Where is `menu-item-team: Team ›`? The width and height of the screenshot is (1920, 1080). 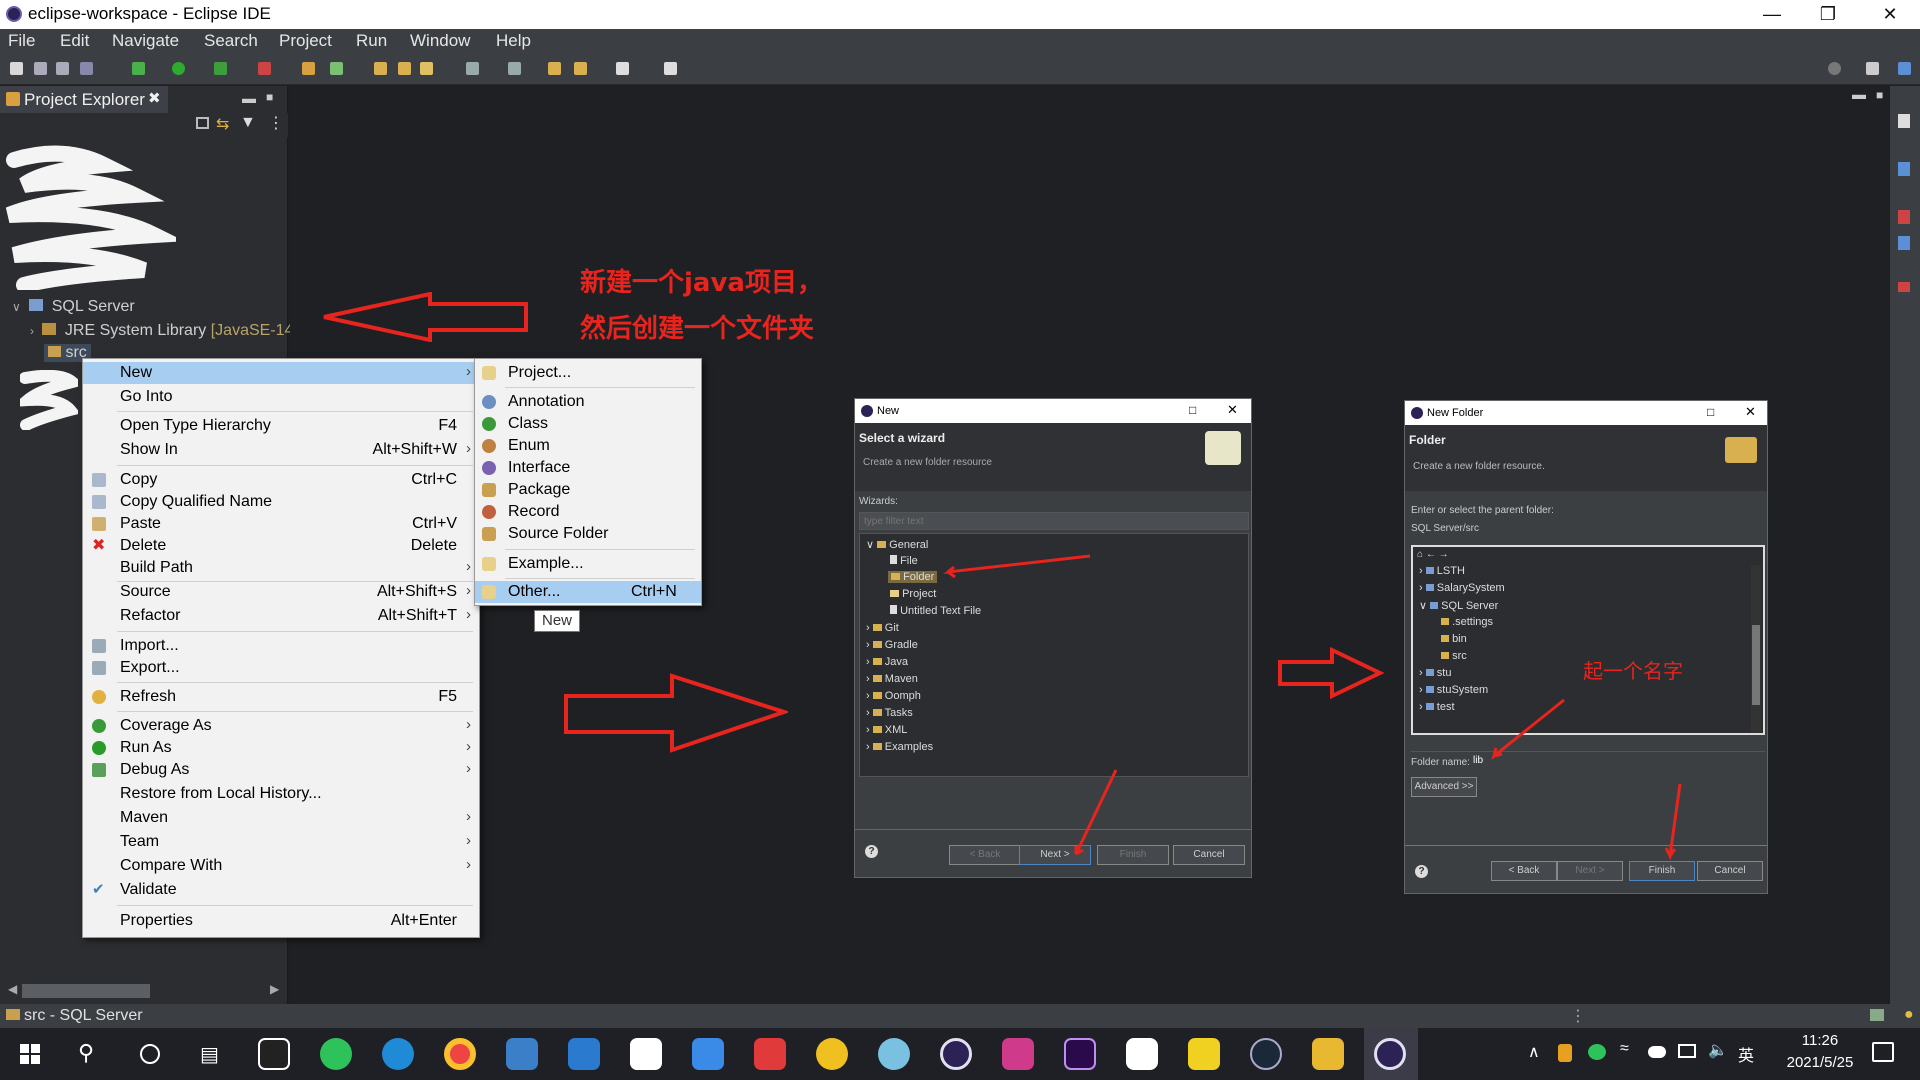 menu-item-team: Team › is located at coordinates (281, 842).